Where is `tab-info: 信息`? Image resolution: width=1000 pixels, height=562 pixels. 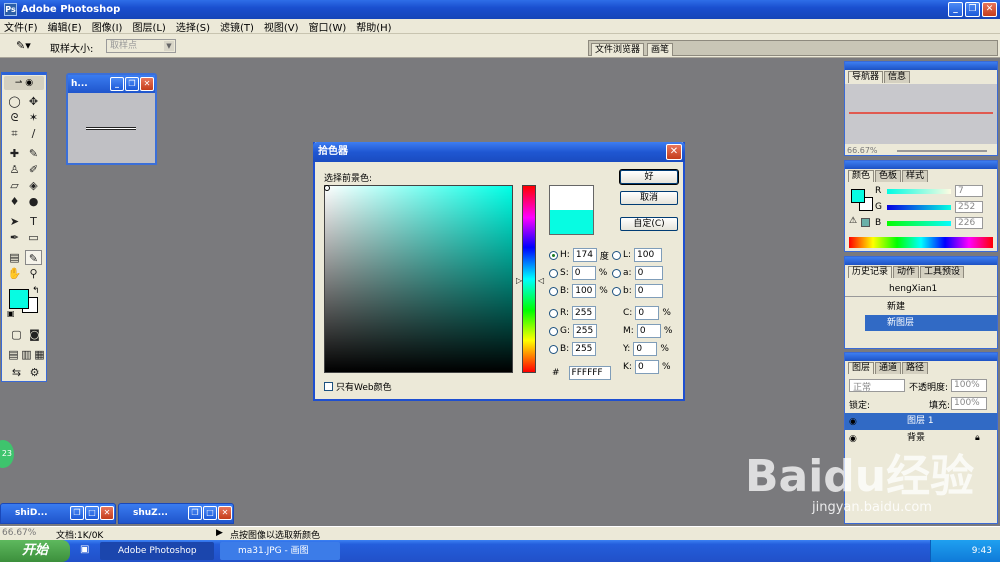 tab-info: 信息 is located at coordinates (897, 77).